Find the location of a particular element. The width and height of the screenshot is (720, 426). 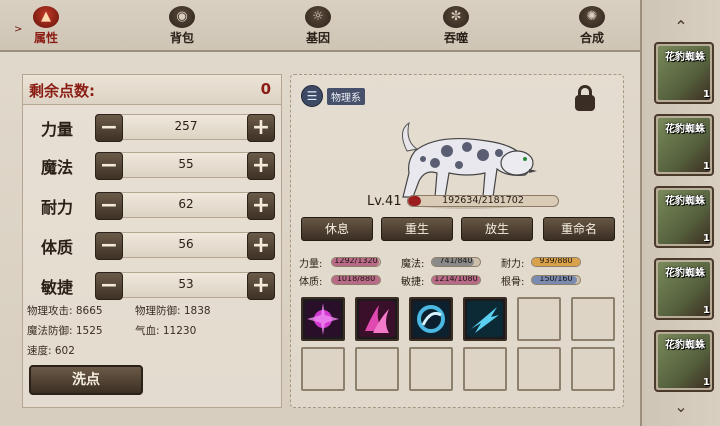

stat-name: 耐力 is located at coordinates (57, 207).